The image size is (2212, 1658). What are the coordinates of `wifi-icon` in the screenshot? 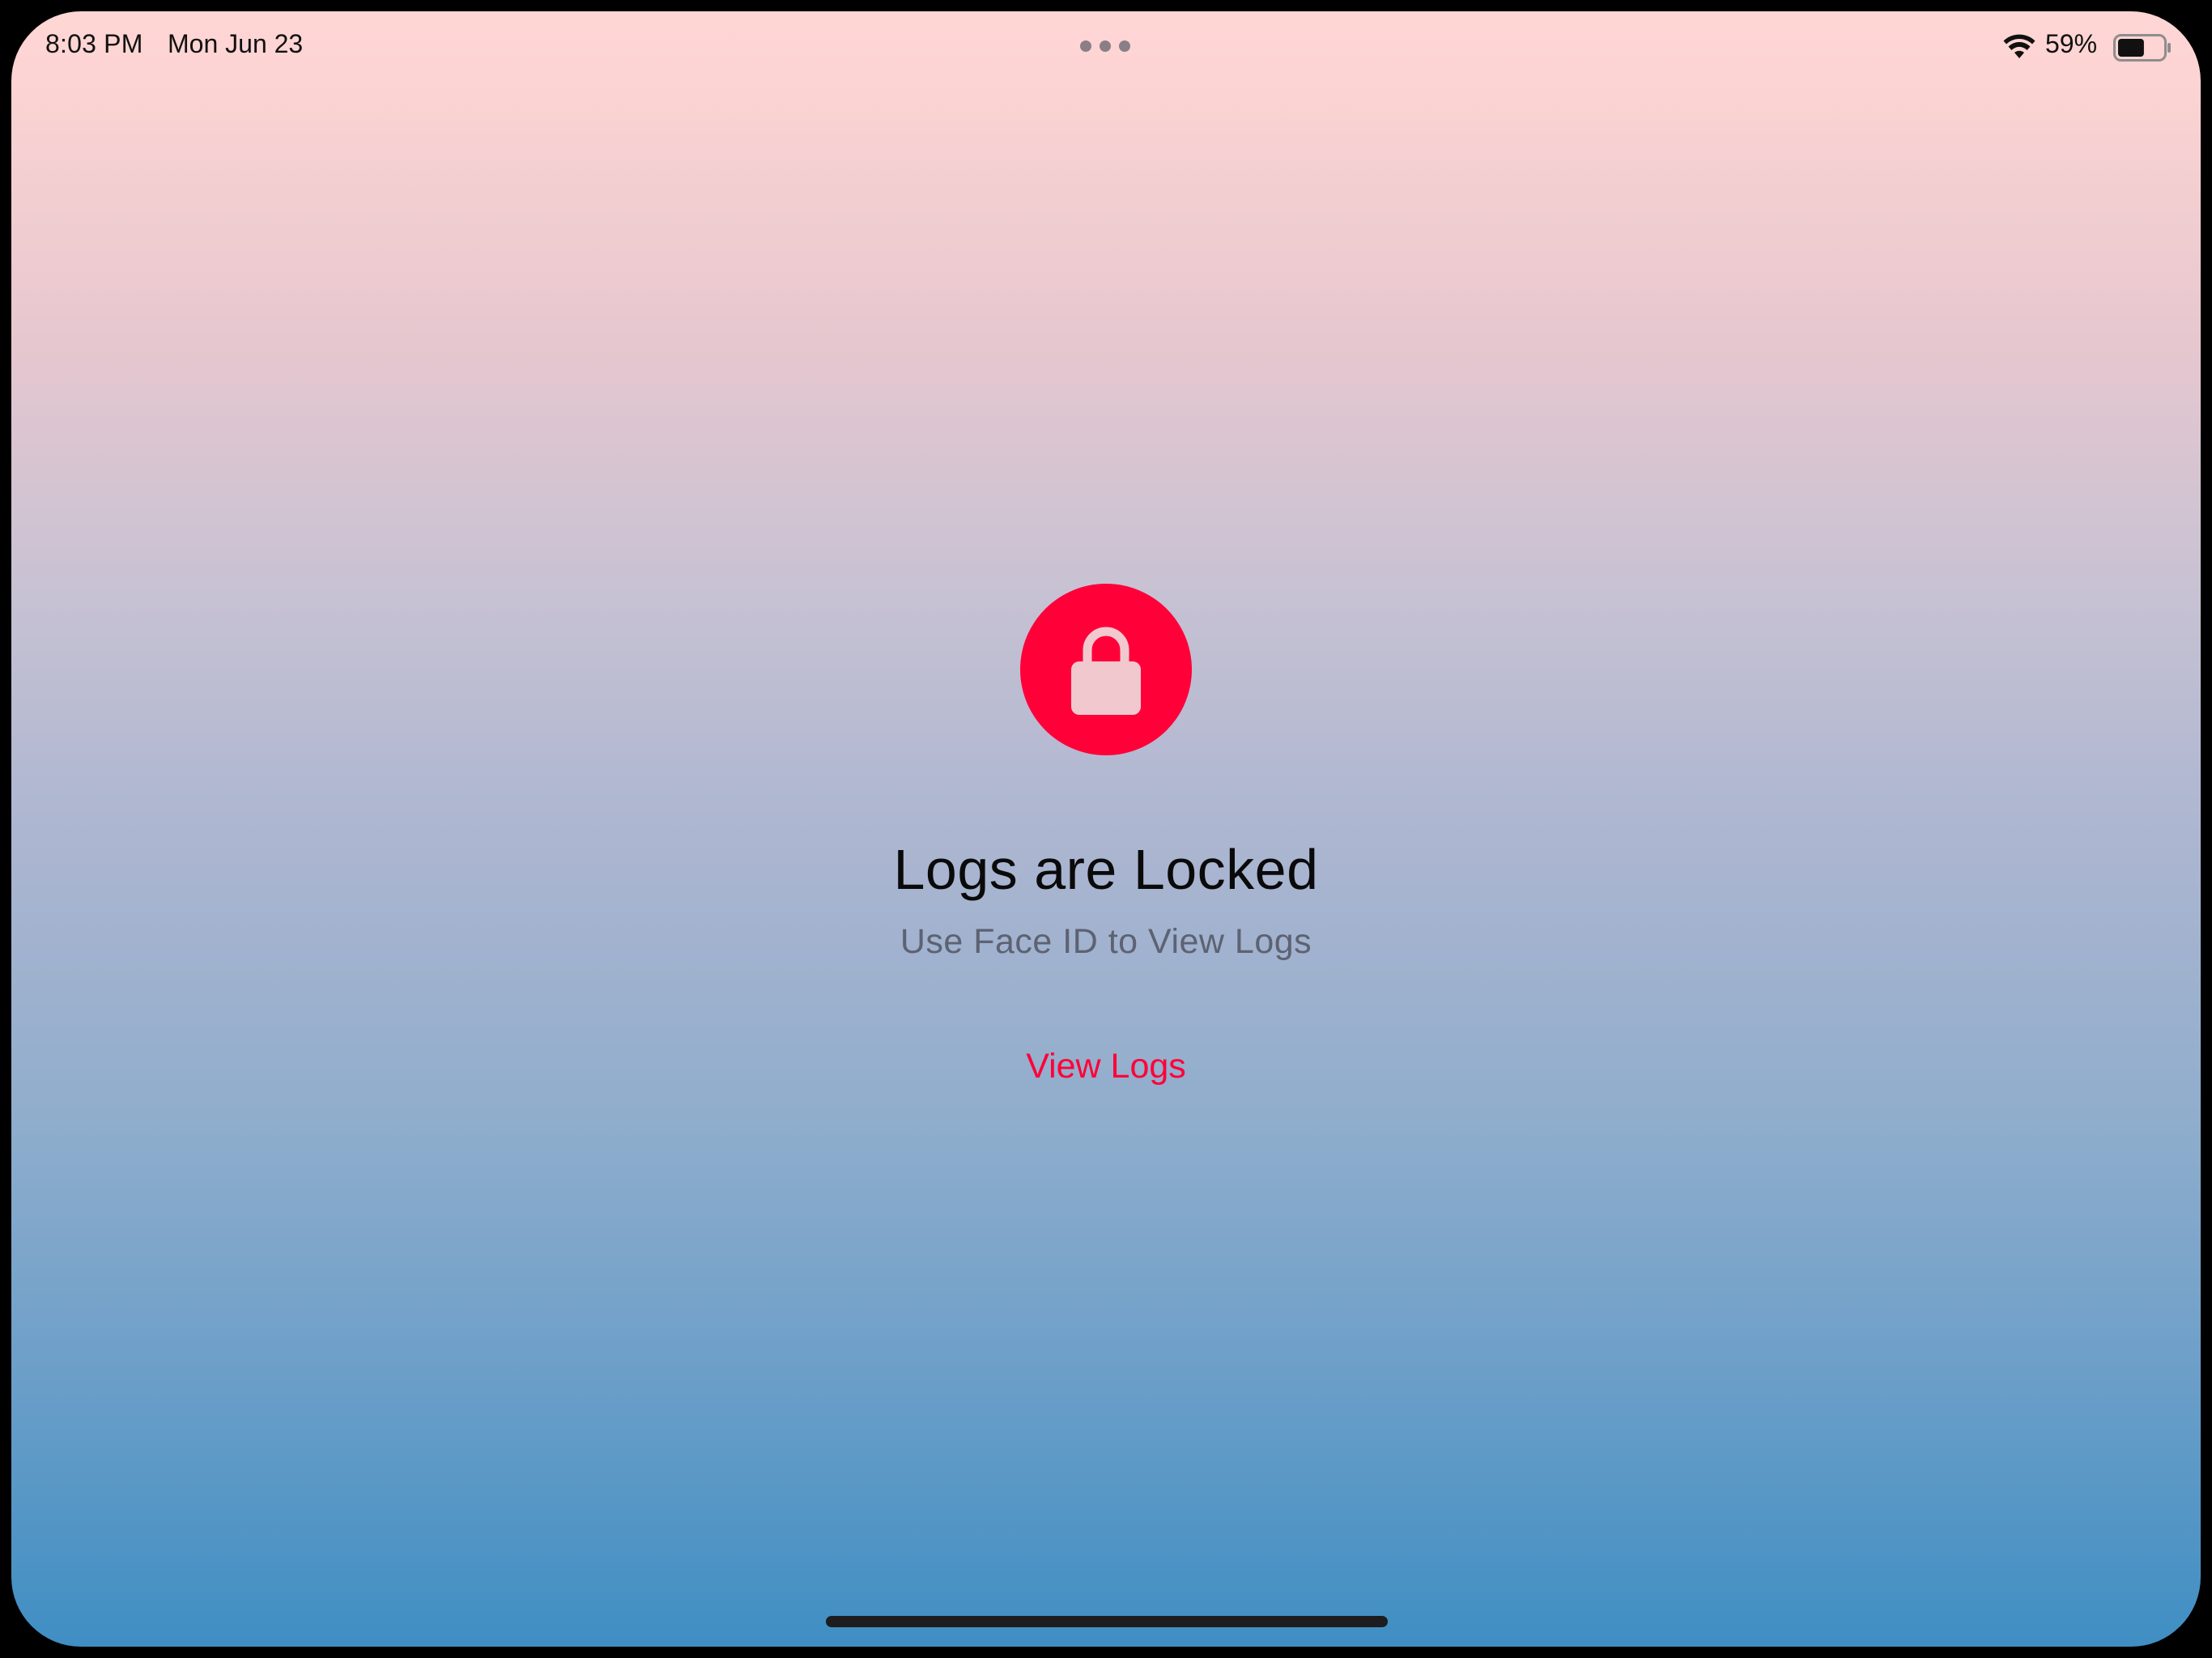 It's located at (2019, 46).